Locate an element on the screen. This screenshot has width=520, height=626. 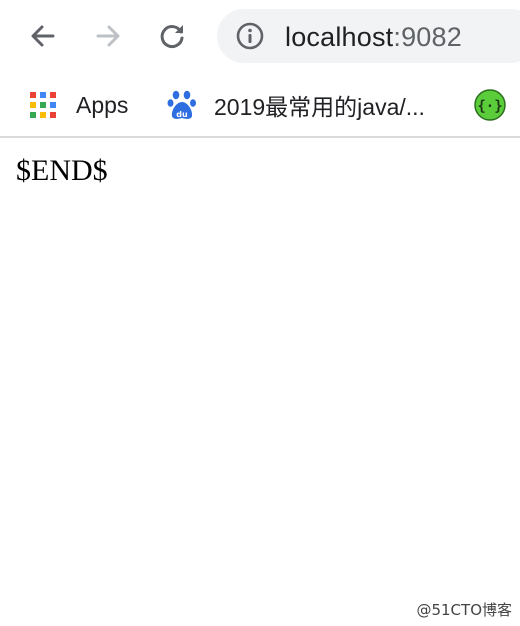
bookmark-apps-label: Apps is located at coordinates (102, 104).